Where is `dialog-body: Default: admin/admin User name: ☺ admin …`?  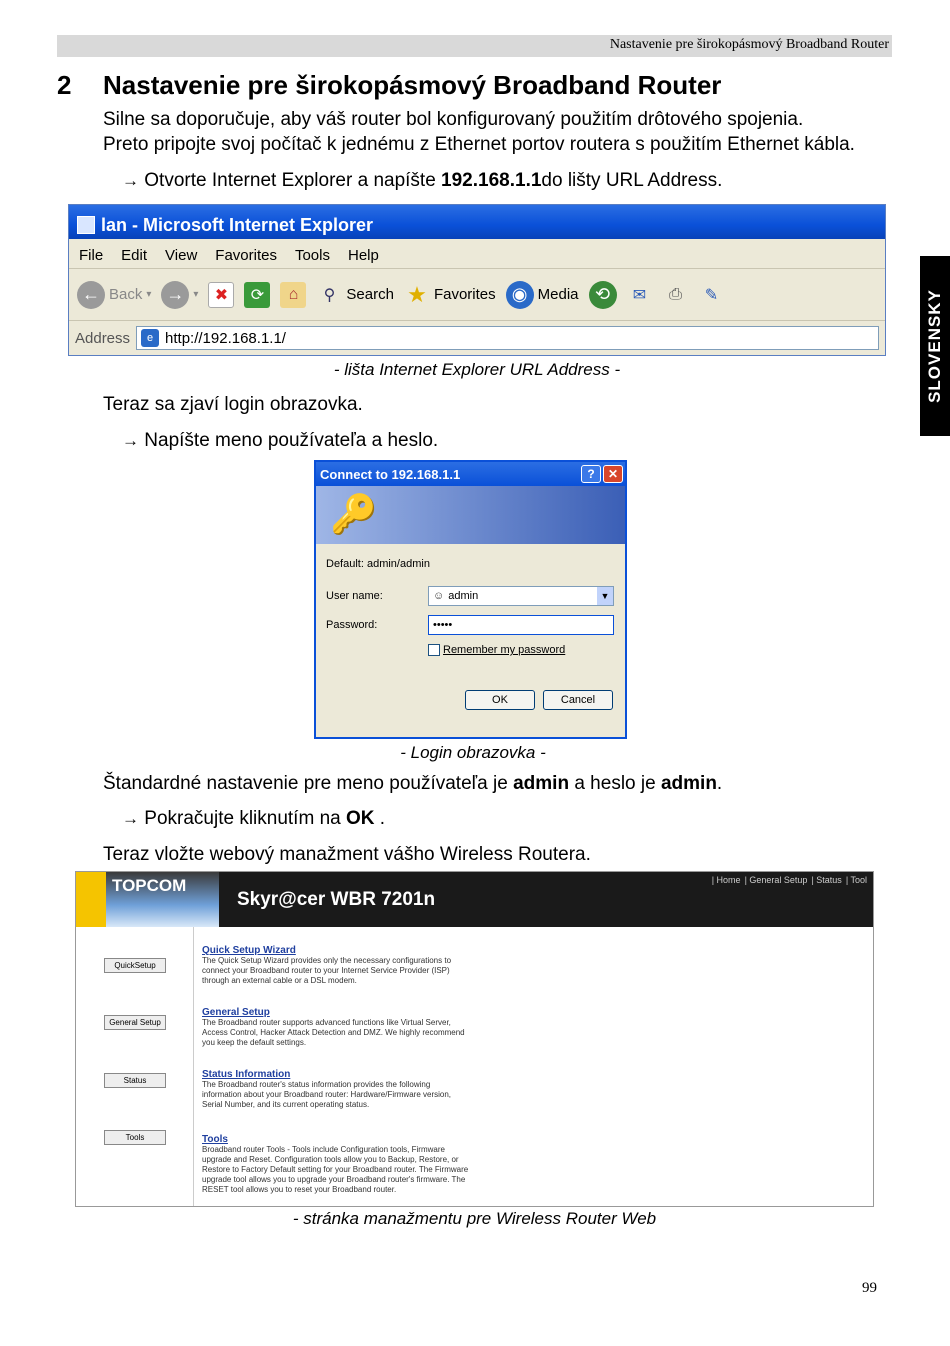 dialog-body: Default: admin/admin User name: ☺ admin … is located at coordinates (470, 634).